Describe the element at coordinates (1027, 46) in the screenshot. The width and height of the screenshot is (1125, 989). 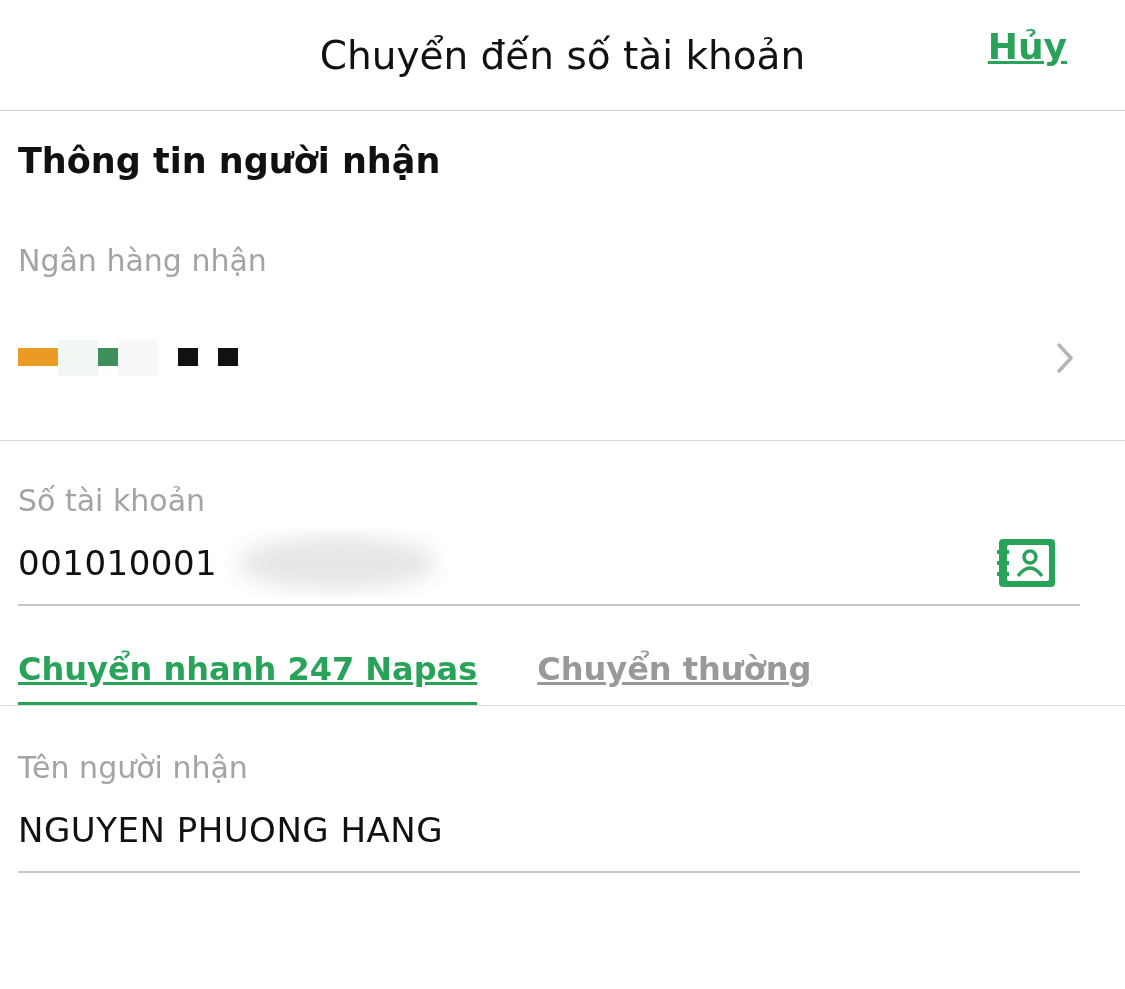
I see `cancel-link: Hủy` at that location.